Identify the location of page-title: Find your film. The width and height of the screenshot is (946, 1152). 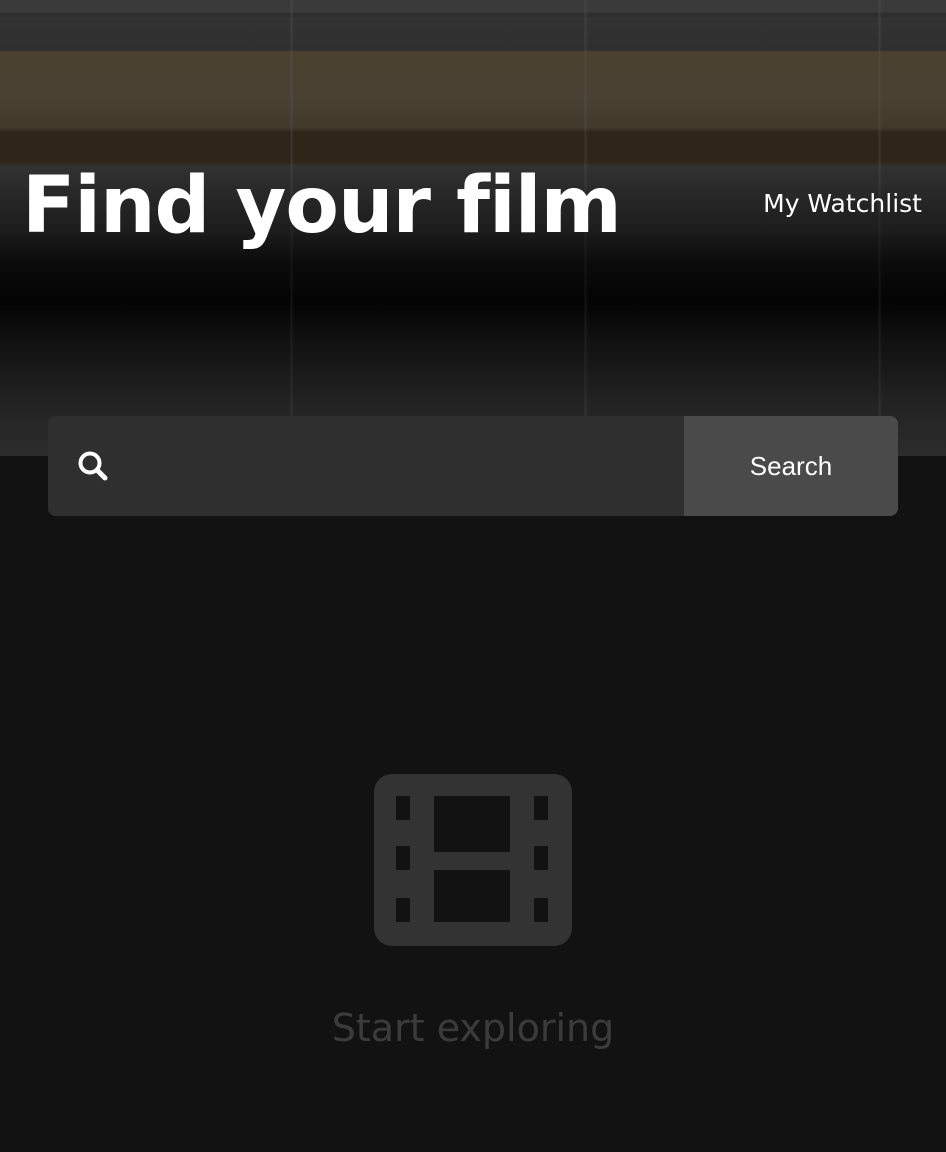
(322, 206).